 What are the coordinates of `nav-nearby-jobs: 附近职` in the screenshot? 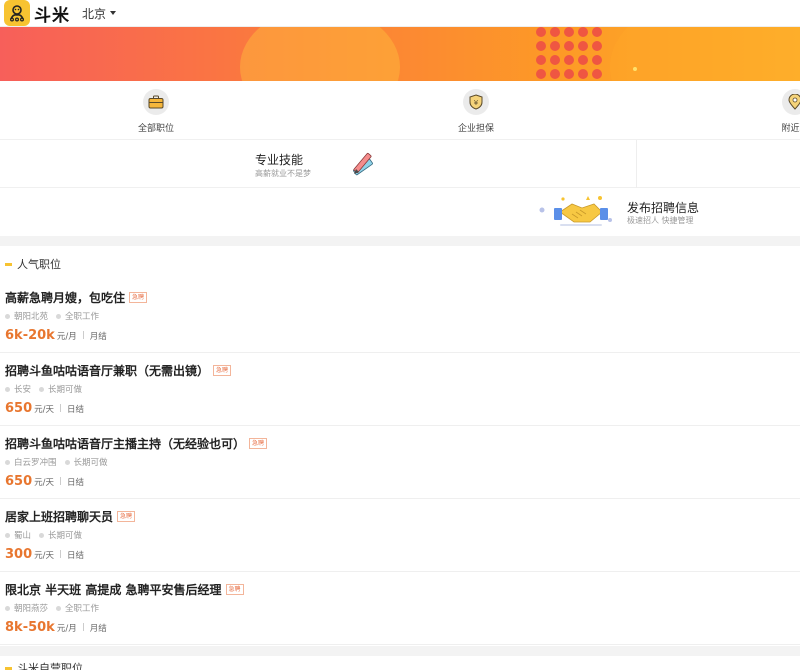 It's located at (777, 111).